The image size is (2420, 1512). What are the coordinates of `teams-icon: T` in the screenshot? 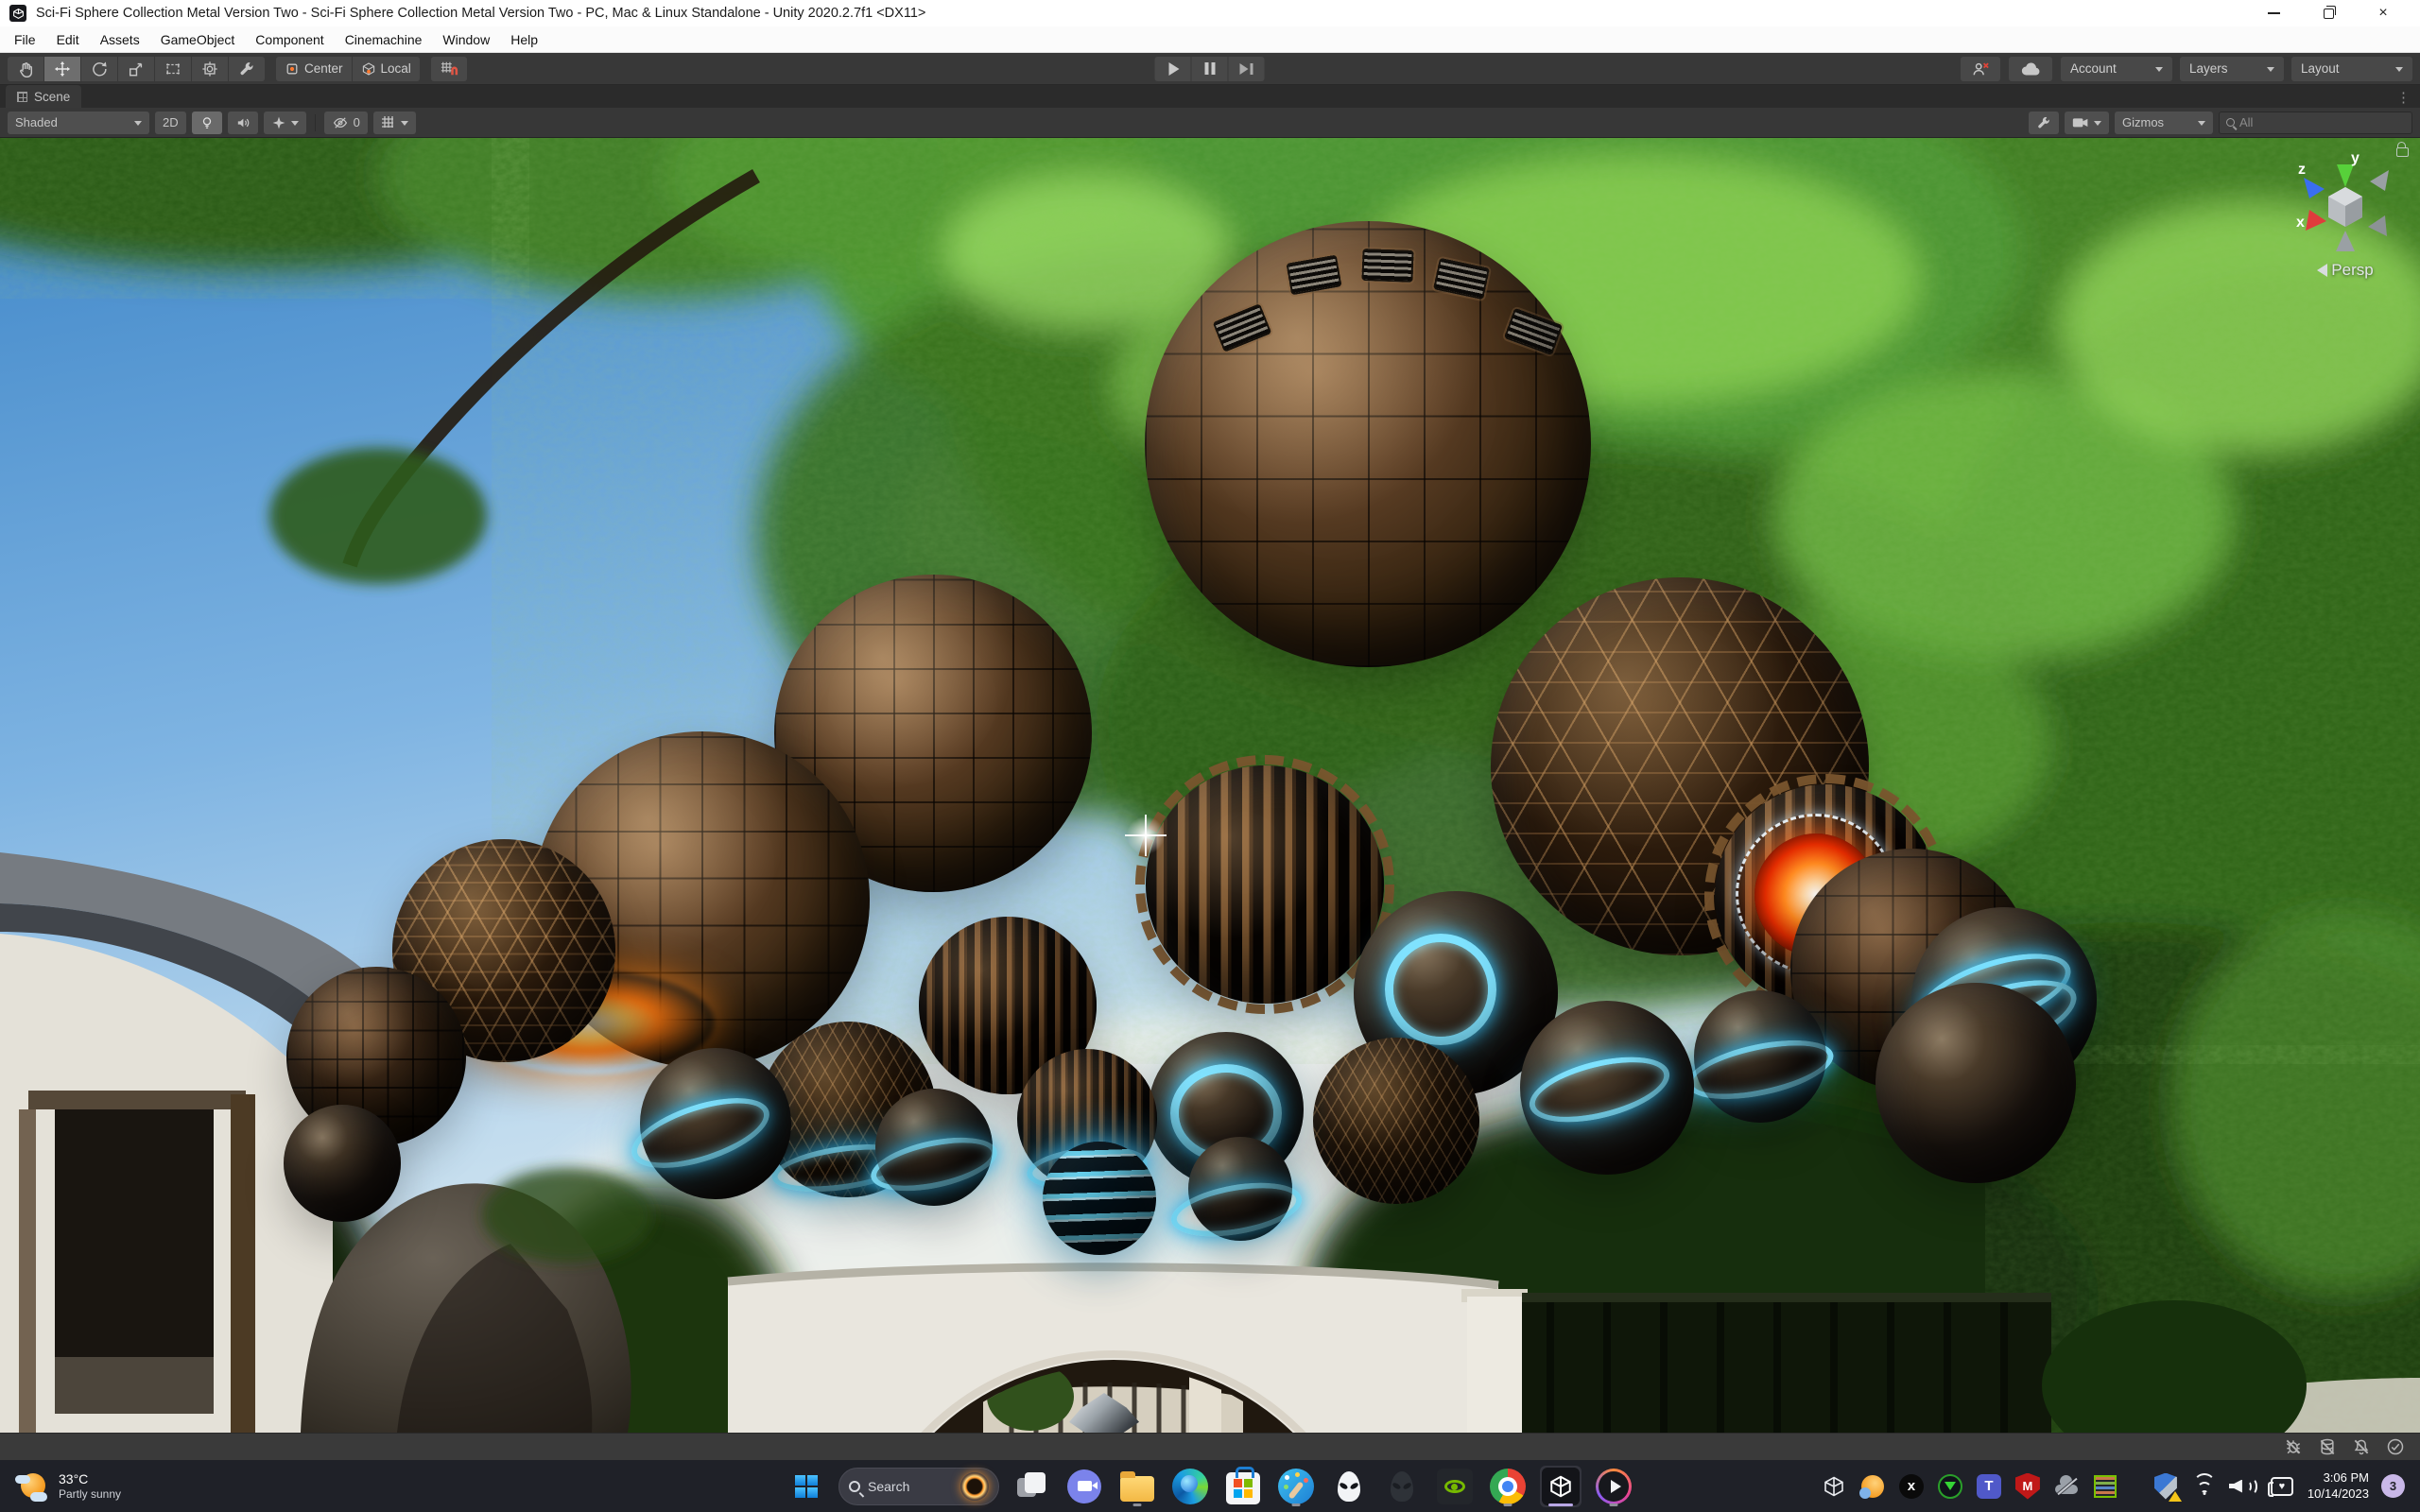 It's located at (1989, 1486).